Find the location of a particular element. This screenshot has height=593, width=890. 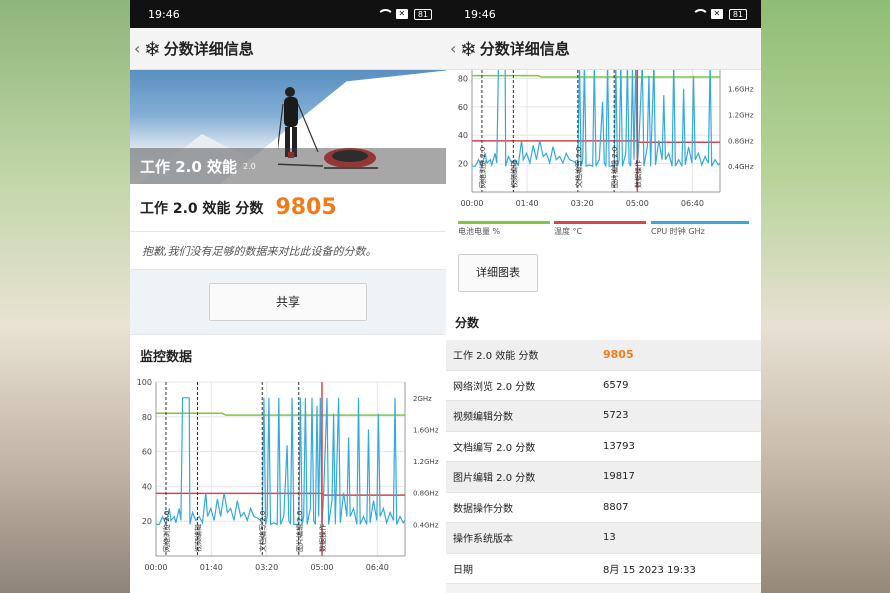

table-row: 视频编辑分数 5723 is located at coordinates (603, 416).